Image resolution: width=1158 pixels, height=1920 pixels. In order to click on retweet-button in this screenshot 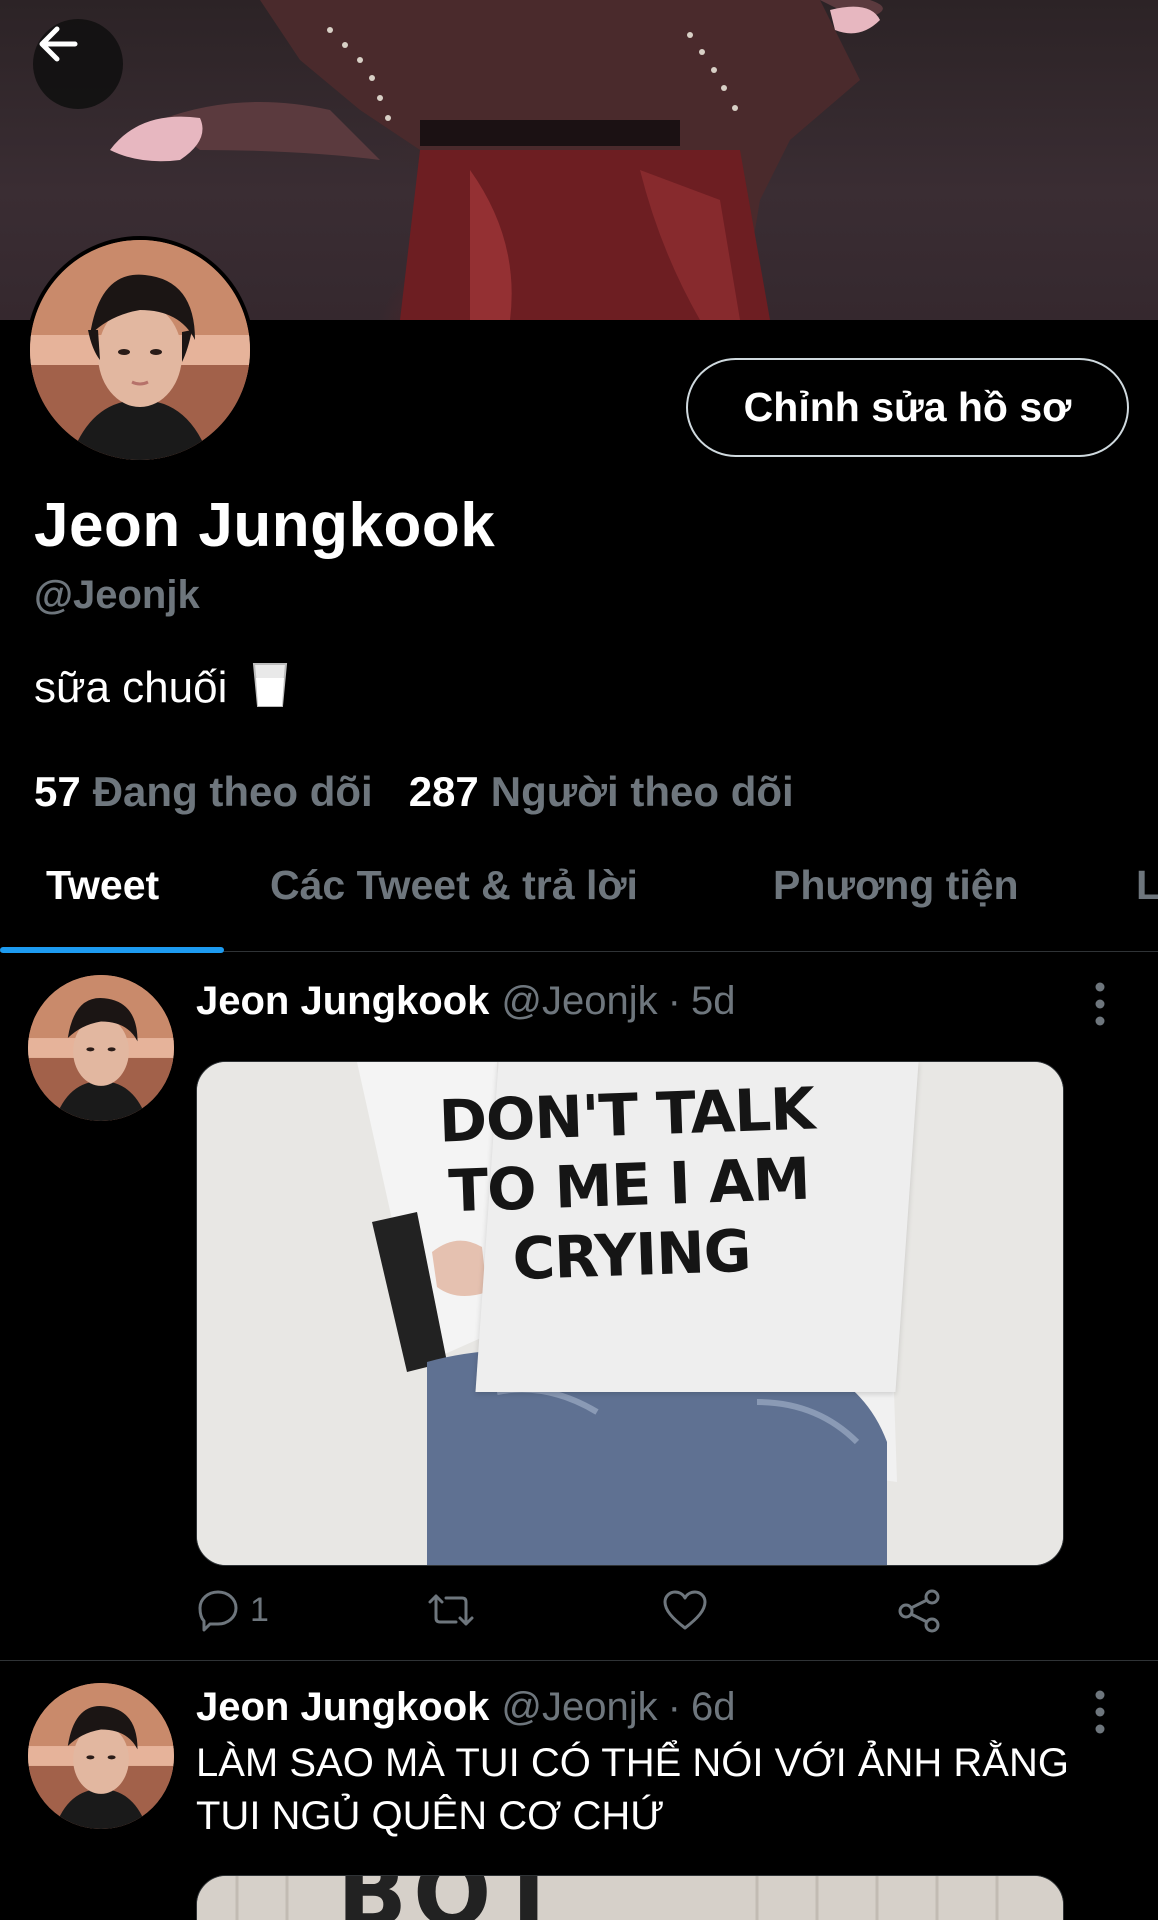, I will do `click(451, 1610)`.